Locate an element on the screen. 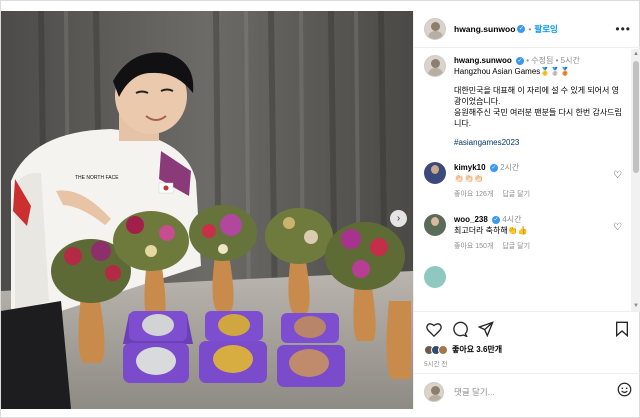  caption-hashtag: #asiangames2023 is located at coordinates (539, 142).